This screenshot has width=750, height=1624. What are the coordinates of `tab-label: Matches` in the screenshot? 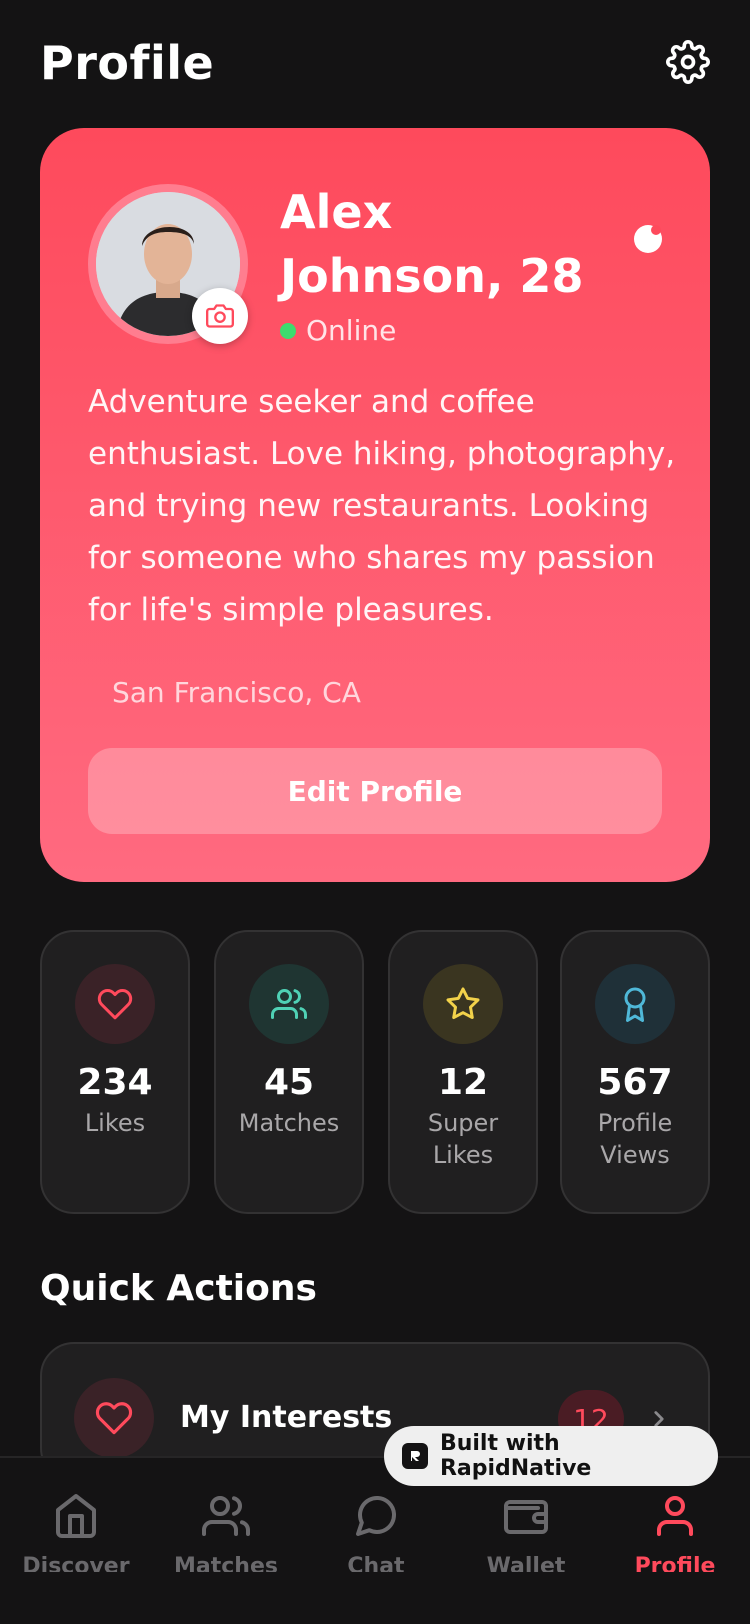 It's located at (226, 1563).